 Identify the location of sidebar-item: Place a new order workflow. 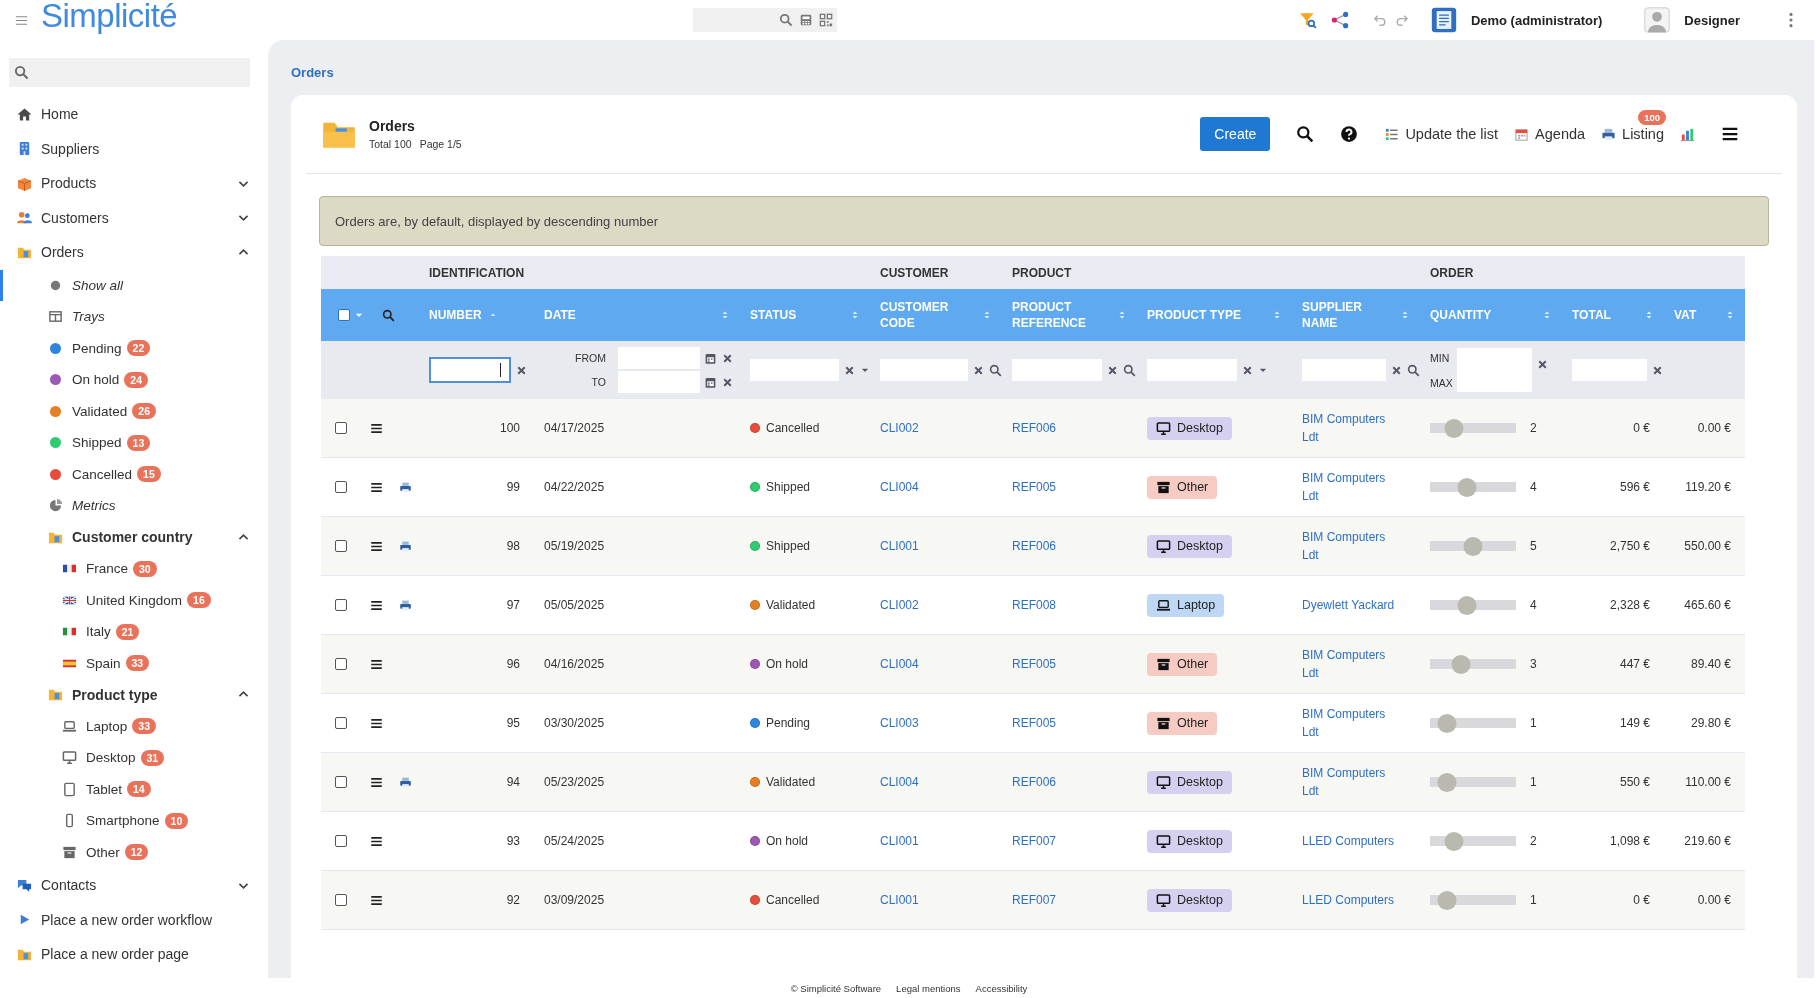
(134, 919).